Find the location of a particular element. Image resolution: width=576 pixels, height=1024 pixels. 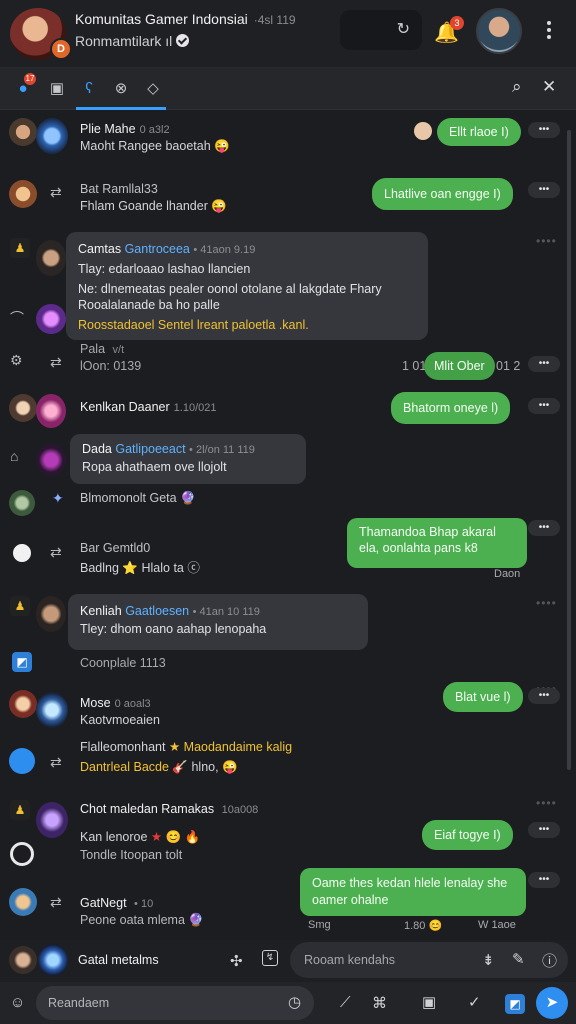

tab-bar: ● 17 ▣ ʕ ⊗ ◇ ⌕ ✕ is located at coordinates (288, 89).